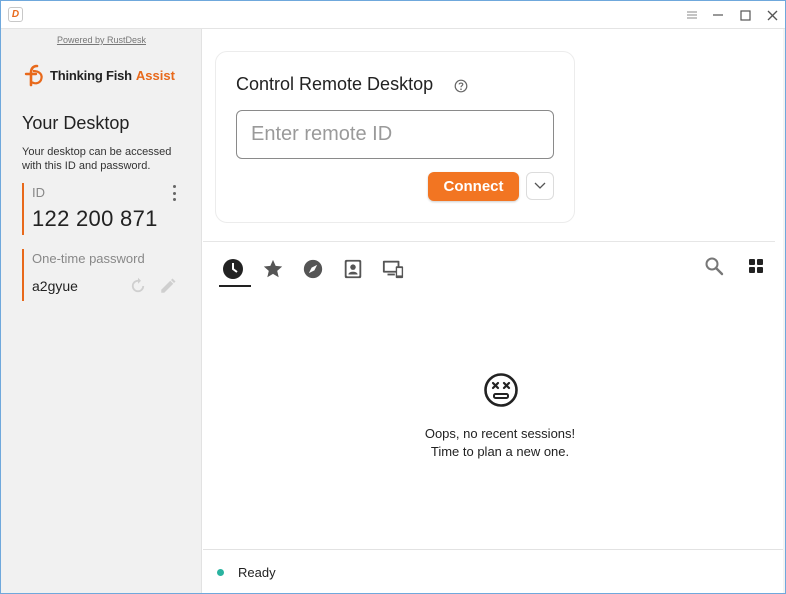  Describe the element at coordinates (393, 15) in the screenshot. I see `title-bar: D` at that location.